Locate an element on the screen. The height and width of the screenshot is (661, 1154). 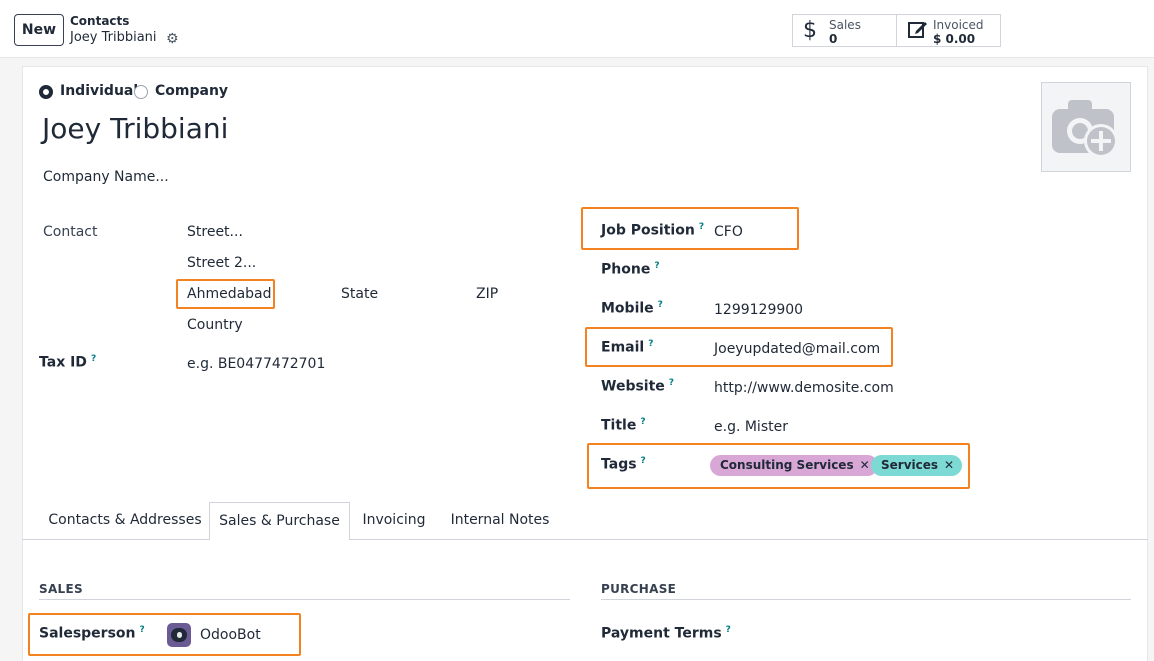
email-highlight is located at coordinates (739, 347).